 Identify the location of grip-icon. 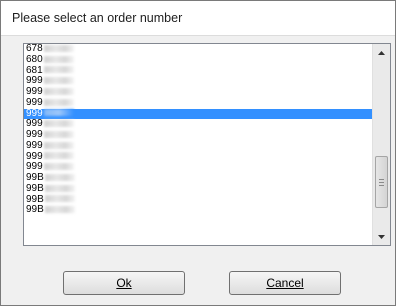
(381, 182).